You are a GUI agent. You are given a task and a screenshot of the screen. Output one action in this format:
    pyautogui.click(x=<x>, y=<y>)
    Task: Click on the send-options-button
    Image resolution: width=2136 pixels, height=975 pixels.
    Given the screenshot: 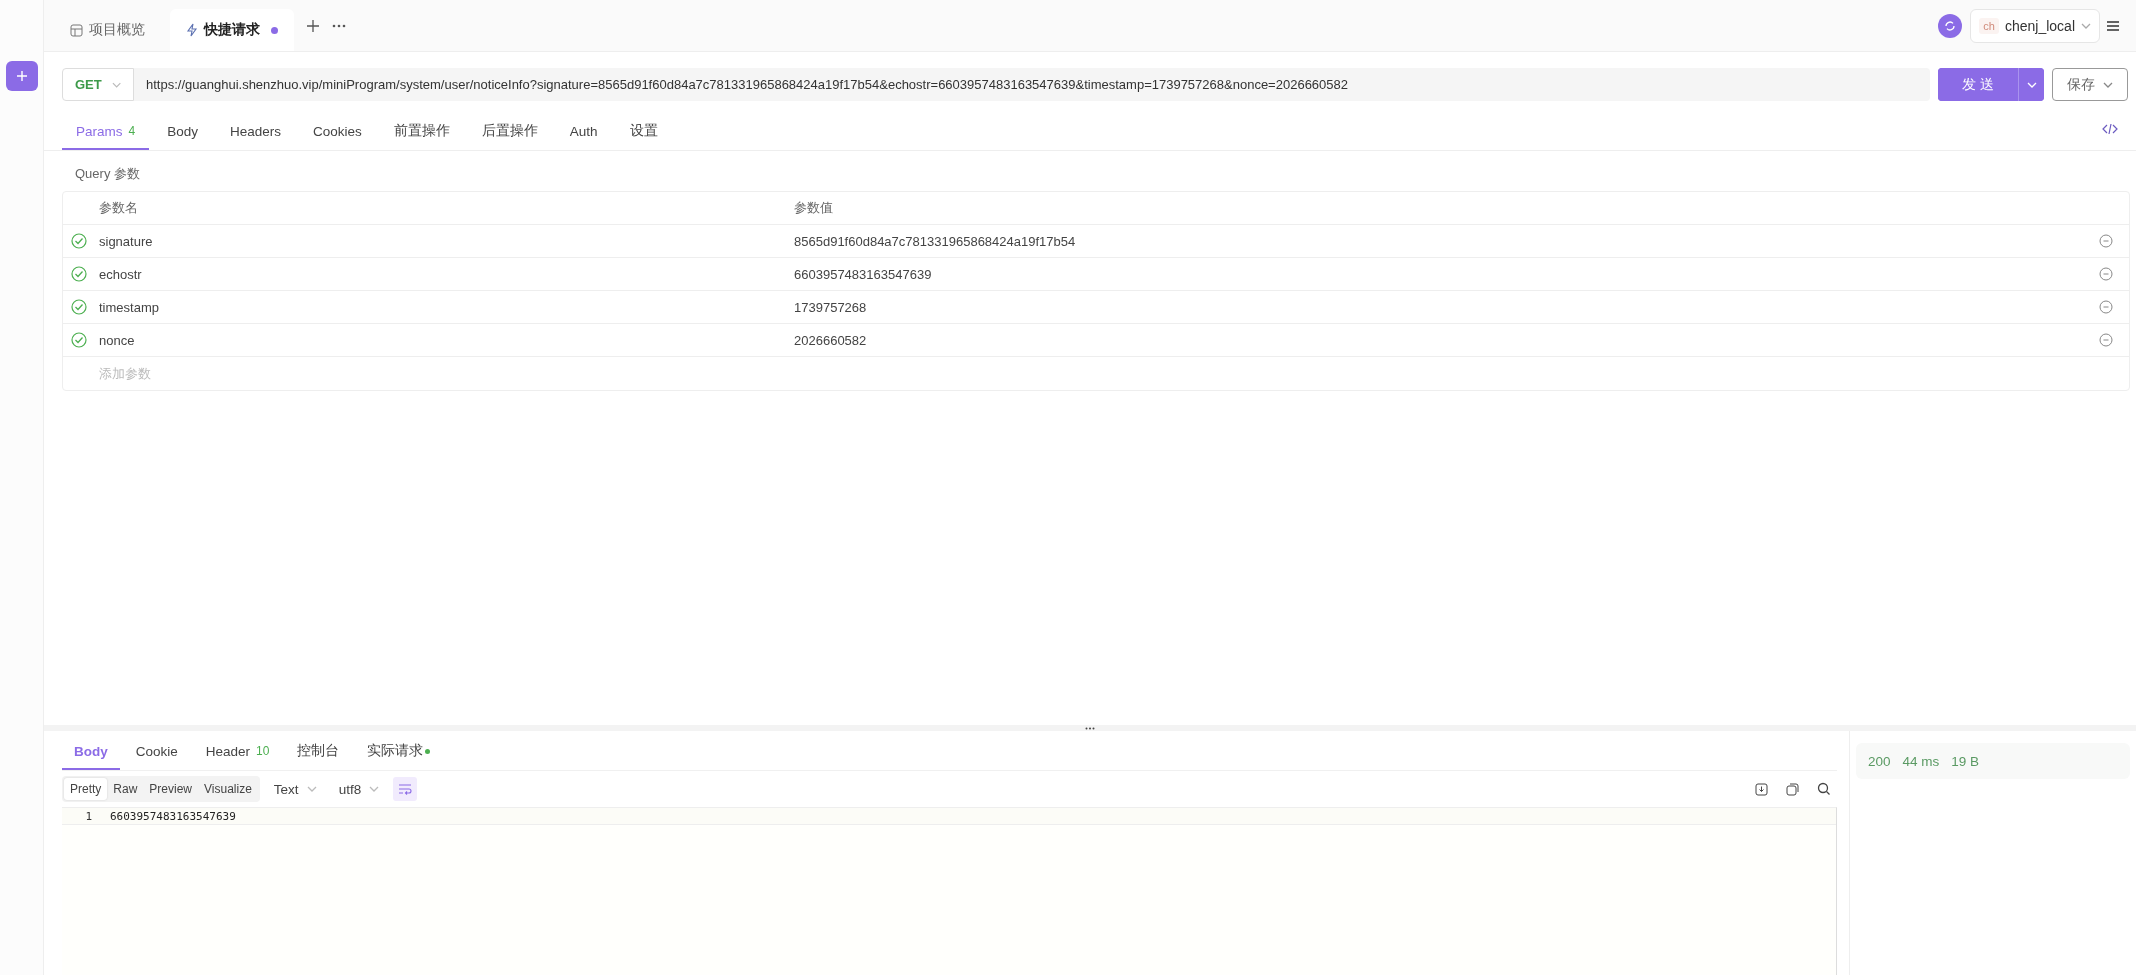 What is the action you would take?
    pyautogui.click(x=2031, y=84)
    